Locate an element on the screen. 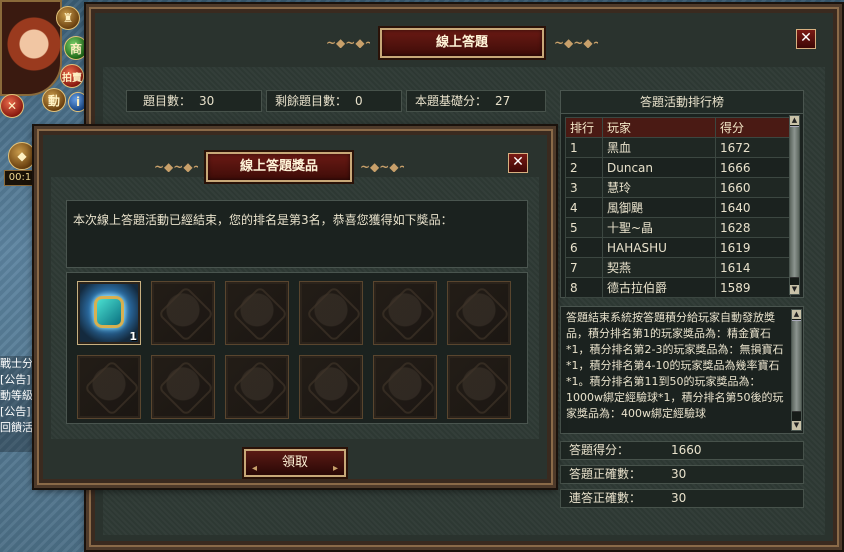 Image resolution: width=844 pixels, height=552 pixels. chat-line: [公告] is located at coordinates (15, 379).